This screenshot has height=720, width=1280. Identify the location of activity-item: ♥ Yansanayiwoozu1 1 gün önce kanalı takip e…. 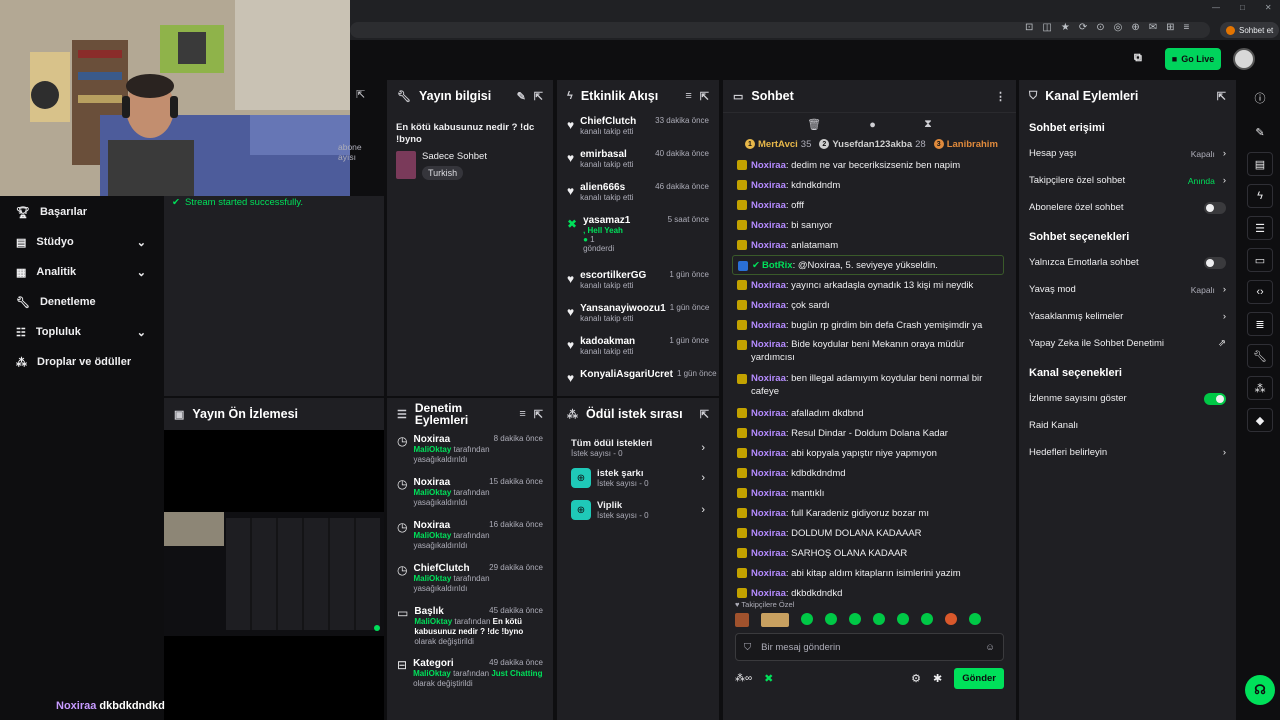
(638, 315).